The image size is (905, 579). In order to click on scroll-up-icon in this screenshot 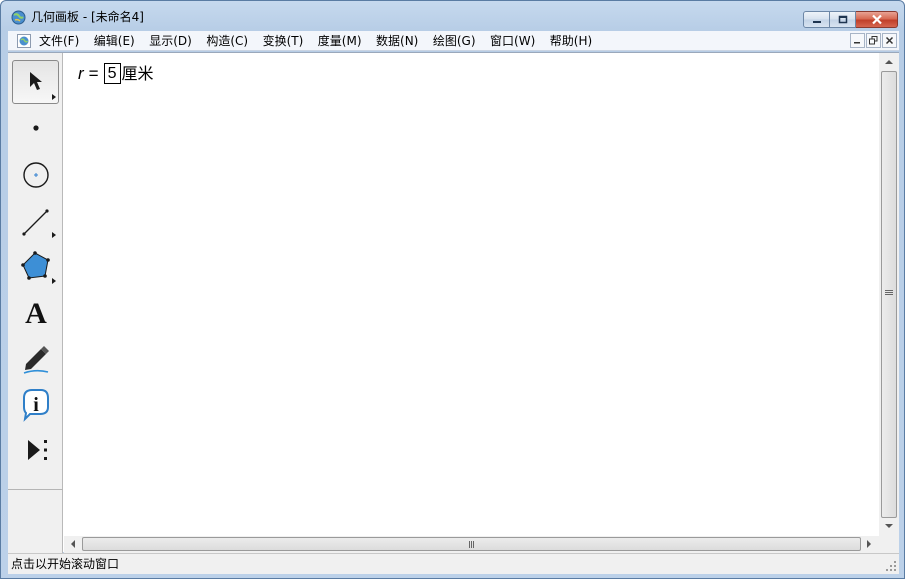, I will do `click(889, 62)`.